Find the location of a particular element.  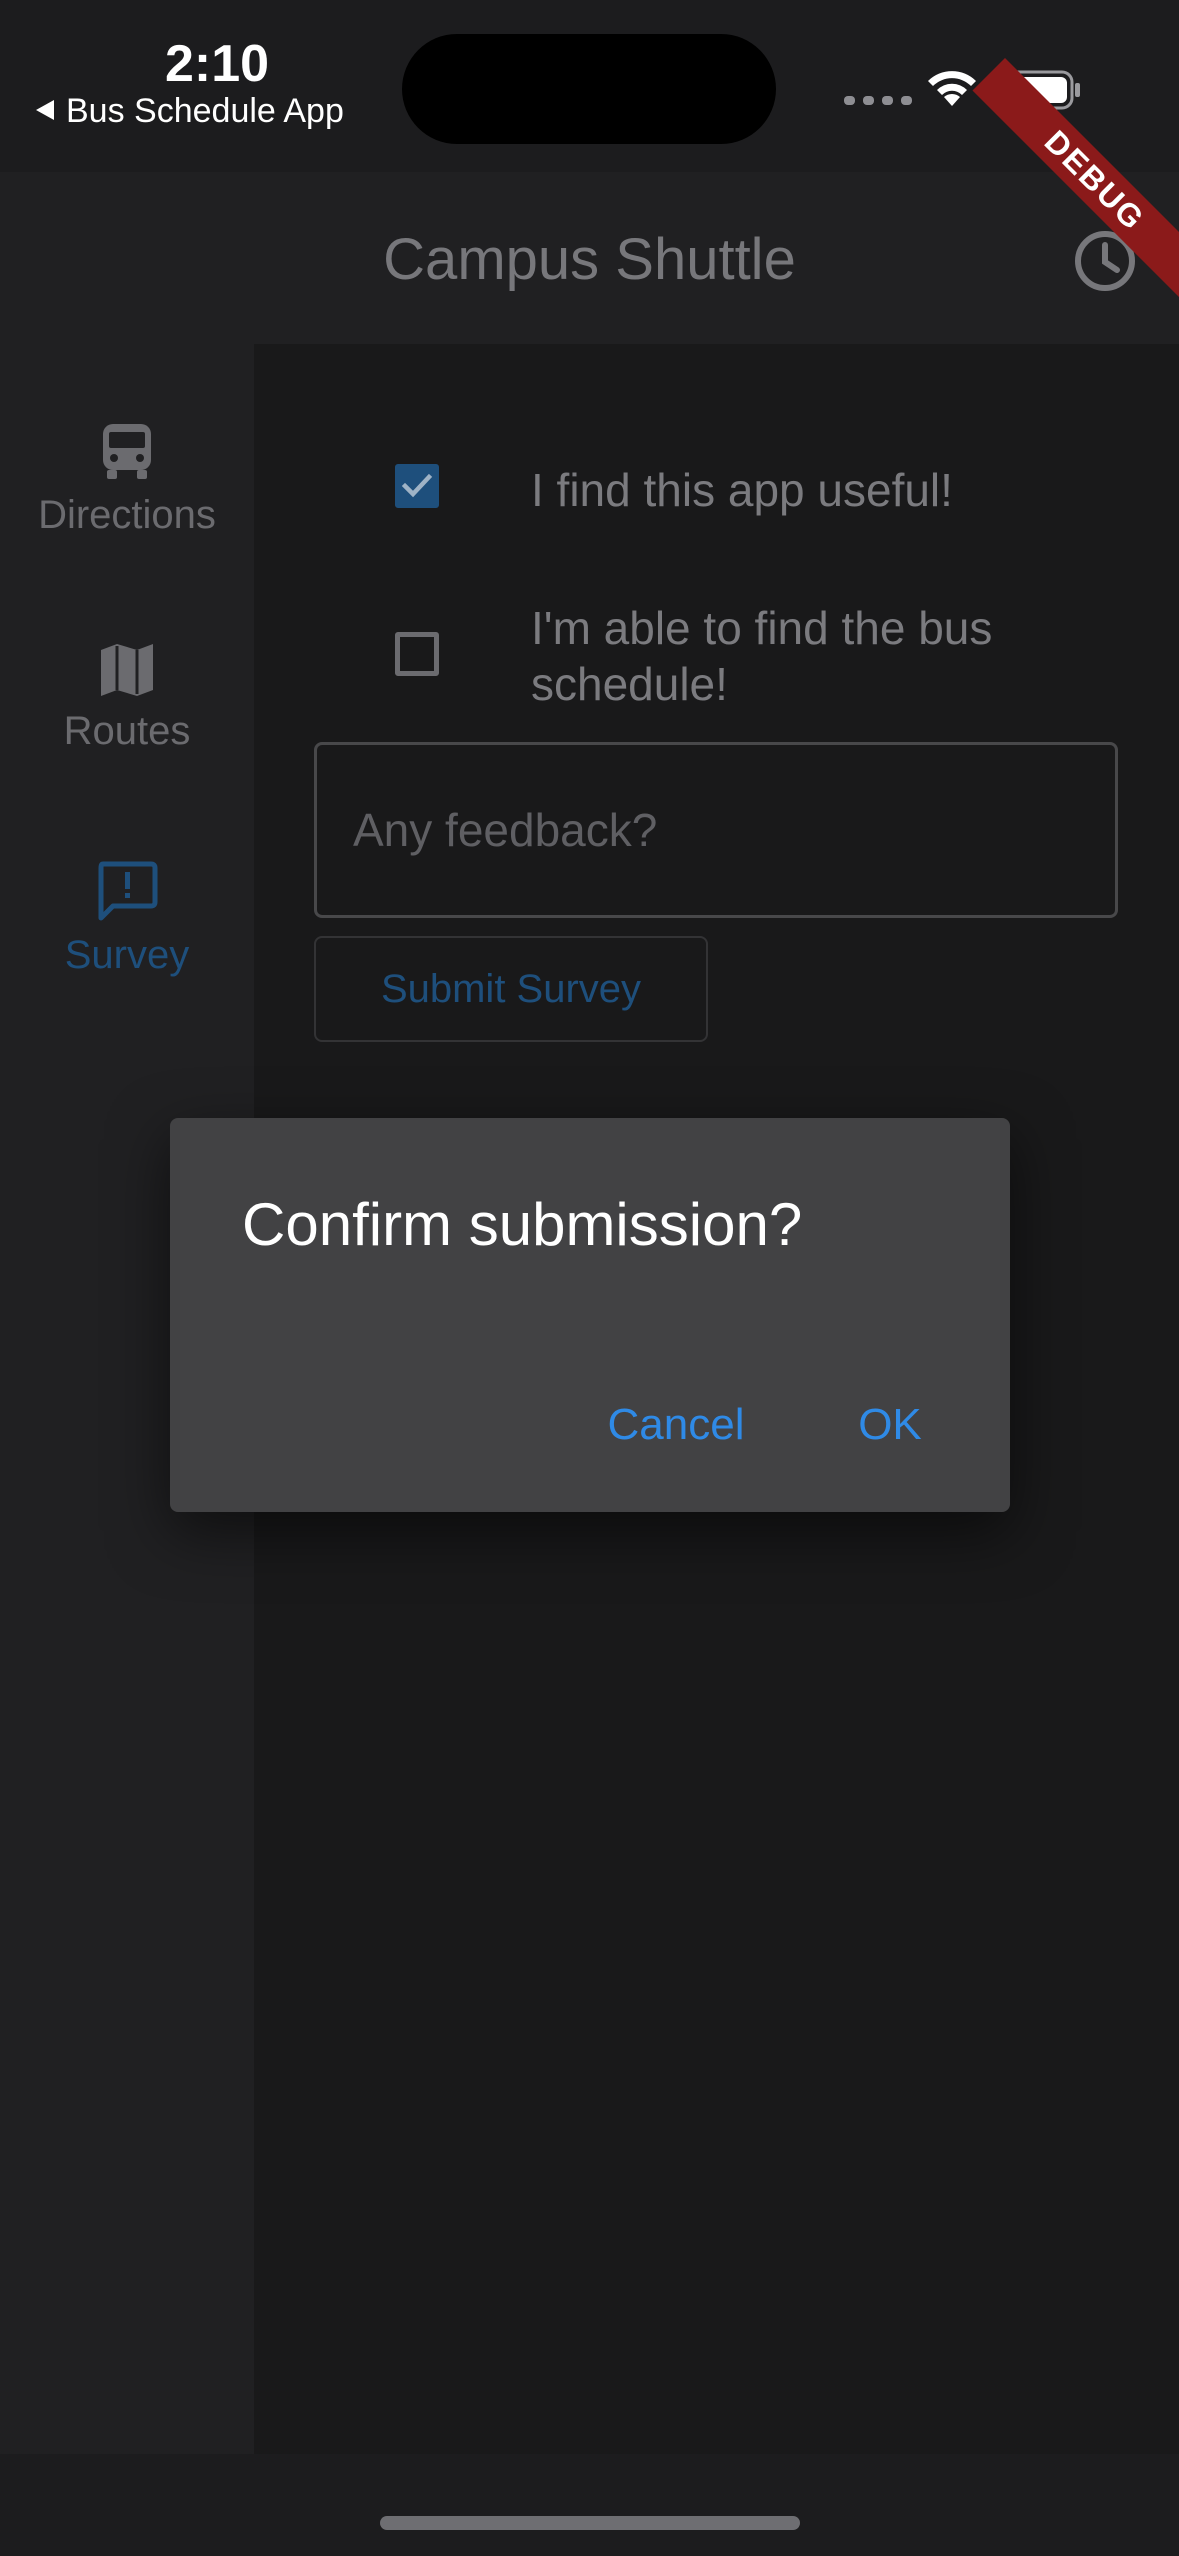

bottom-safe-area is located at coordinates (589, 2505).